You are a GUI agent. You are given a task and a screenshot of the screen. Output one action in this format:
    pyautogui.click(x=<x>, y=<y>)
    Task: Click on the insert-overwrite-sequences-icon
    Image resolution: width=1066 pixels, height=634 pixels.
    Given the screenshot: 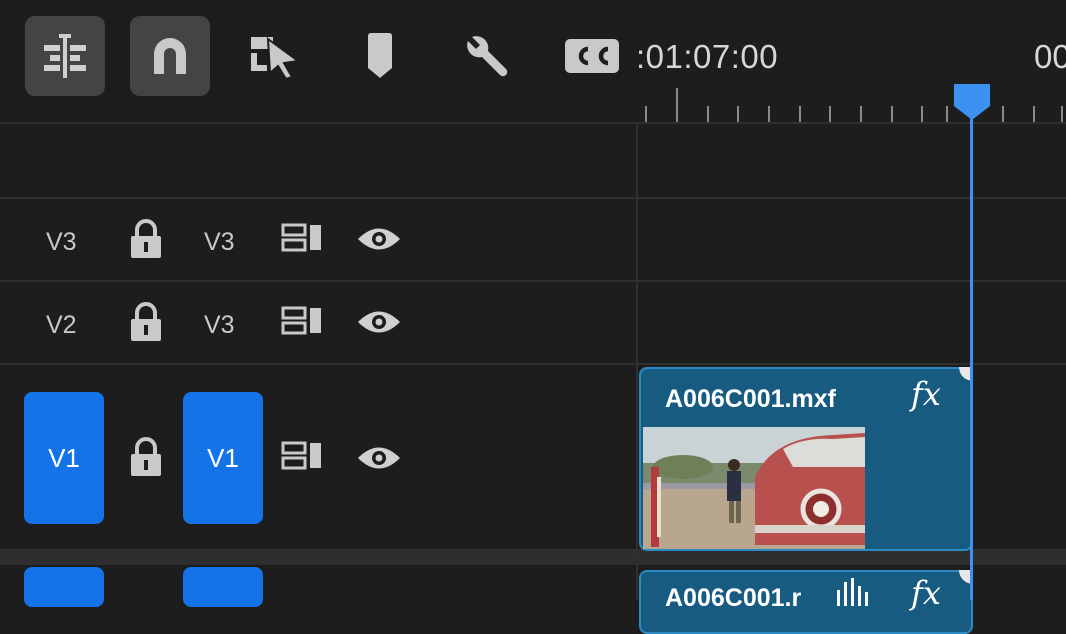 What is the action you would take?
    pyautogui.click(x=65, y=56)
    